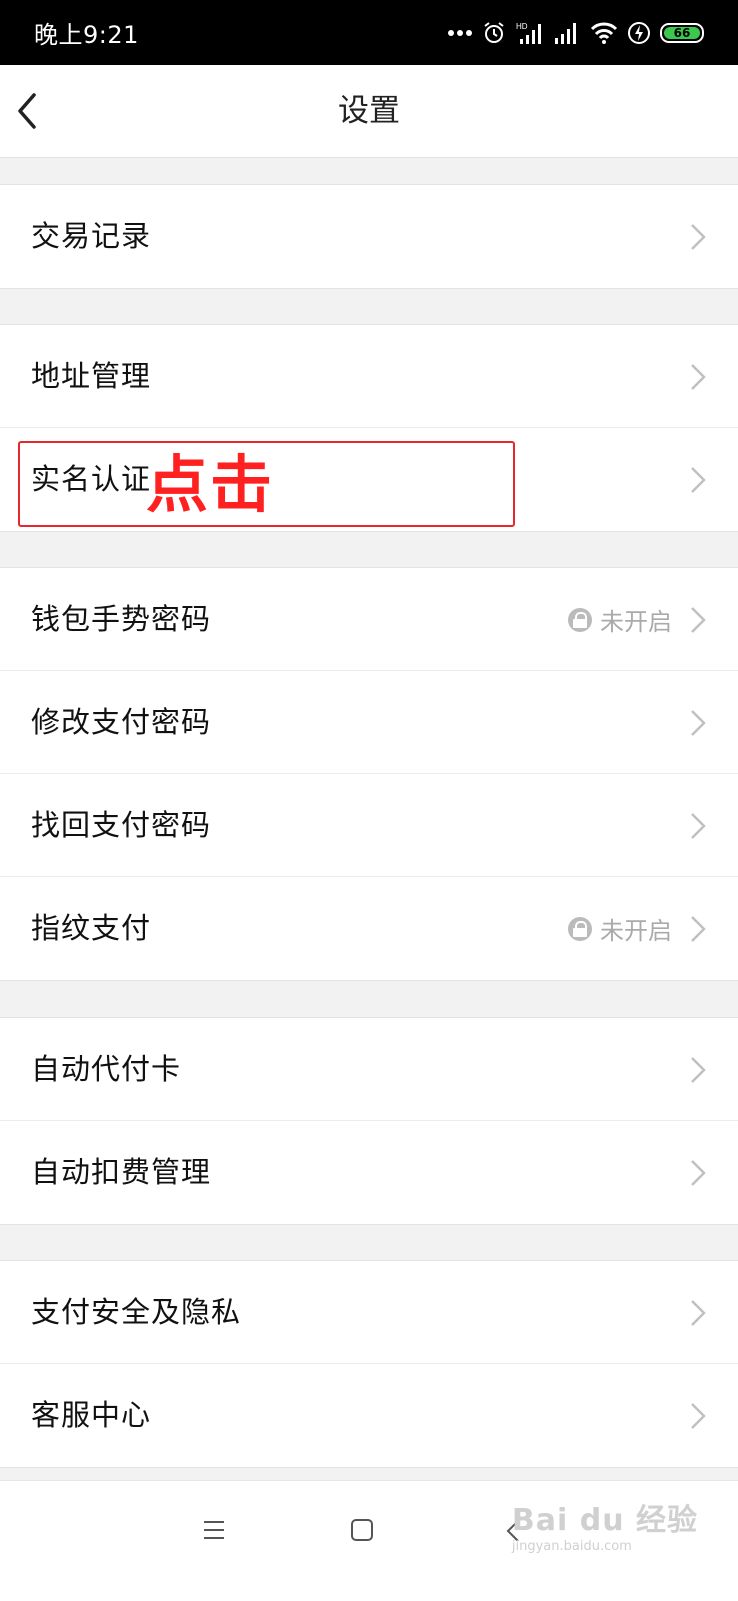 This screenshot has width=738, height=1601. Describe the element at coordinates (369, 825) in the screenshot. I see `settings-item-recover-payment-password: 找回支付密码` at that location.